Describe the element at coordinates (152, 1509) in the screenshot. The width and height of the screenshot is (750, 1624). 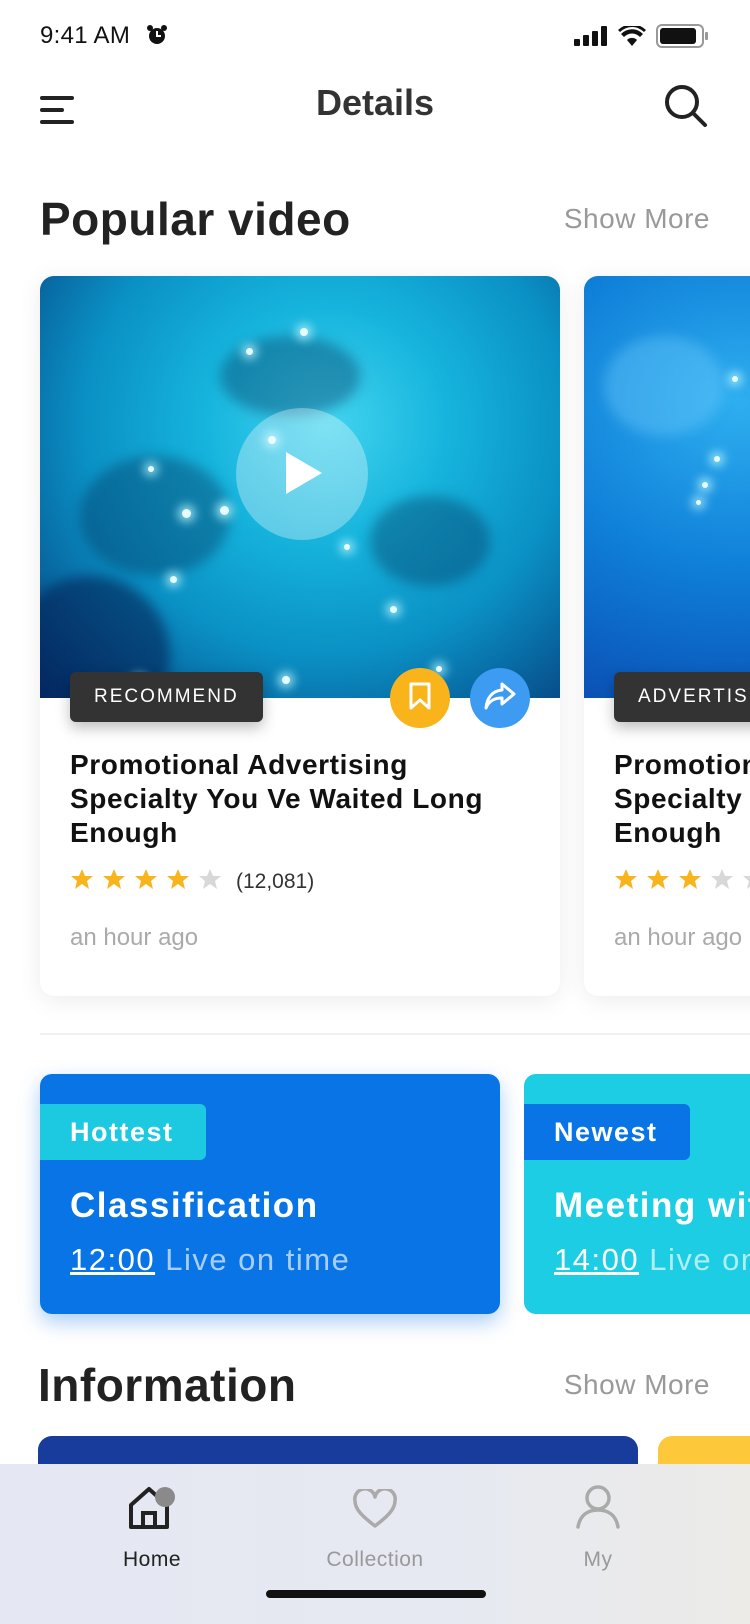
I see `home-icon` at that location.